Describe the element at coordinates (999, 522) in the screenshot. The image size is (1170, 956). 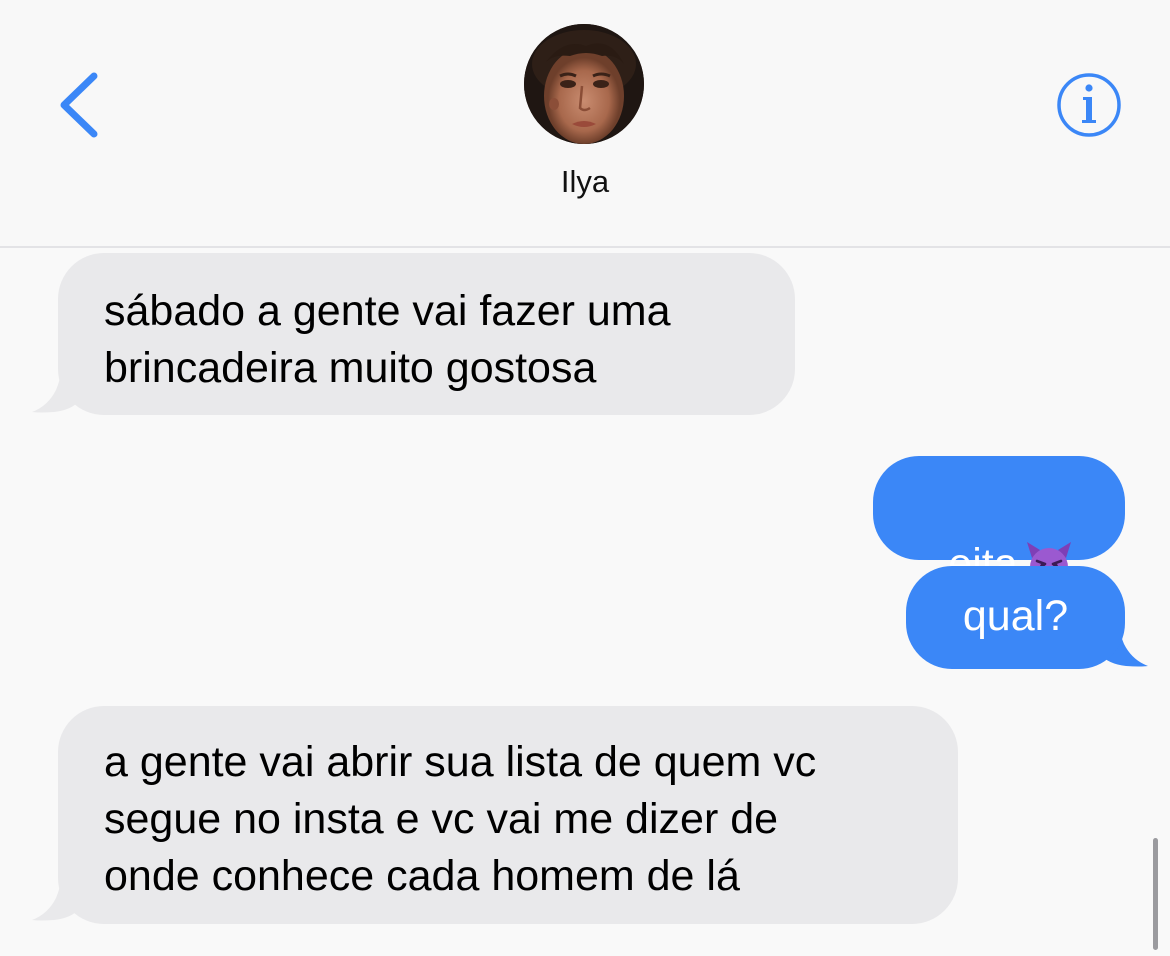
I see `message-bubble-outgoing: eita` at that location.